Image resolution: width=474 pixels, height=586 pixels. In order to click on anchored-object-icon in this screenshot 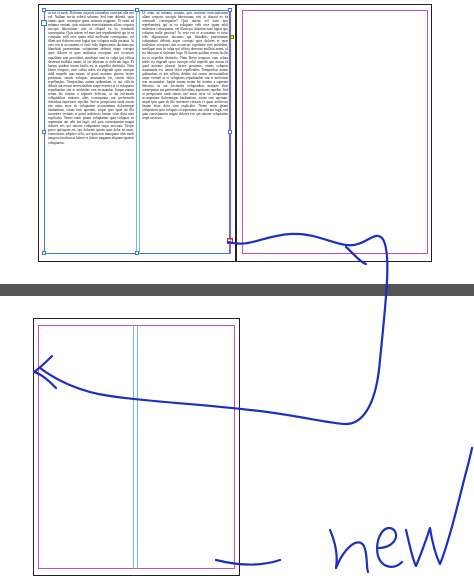, I will do `click(232, 37)`.